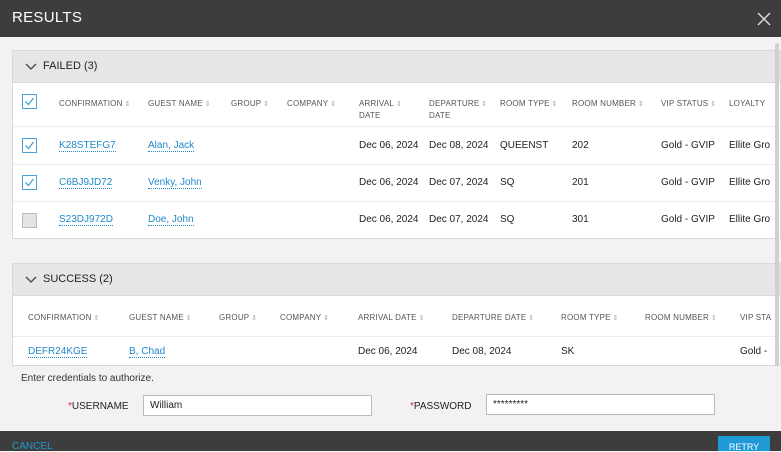 Image resolution: width=781 pixels, height=452 pixels. What do you see at coordinates (580, 219) in the screenshot?
I see `room-number: 301` at bounding box center [580, 219].